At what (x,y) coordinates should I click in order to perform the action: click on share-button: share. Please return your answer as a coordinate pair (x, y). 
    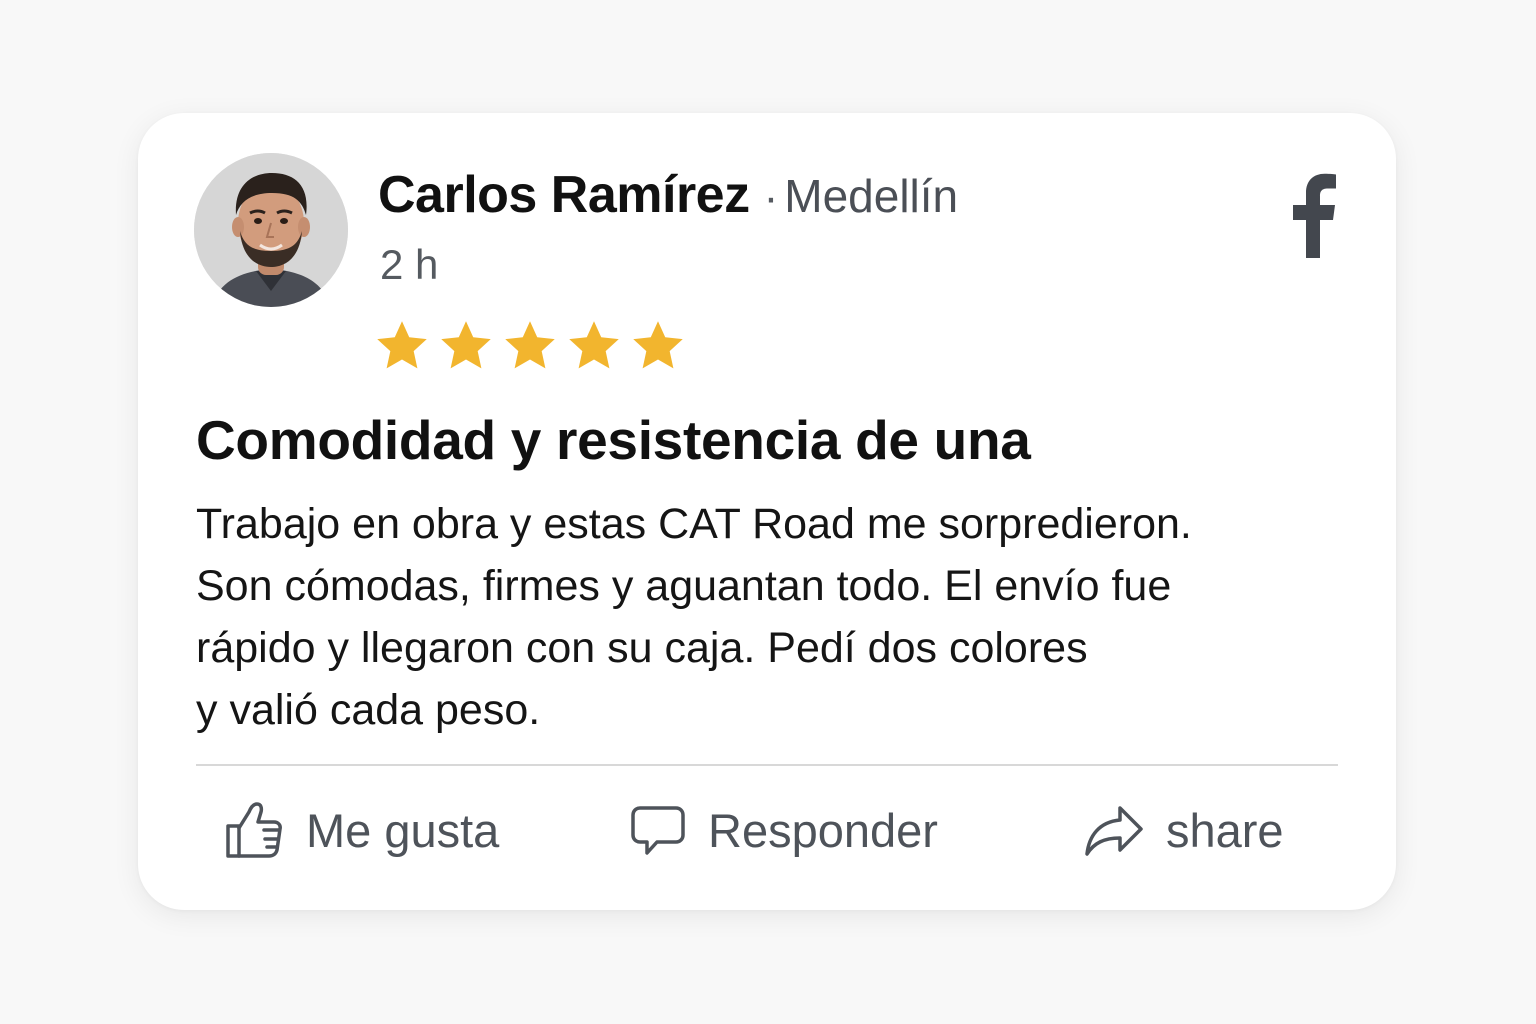
    Looking at the image, I should click on (1184, 830).